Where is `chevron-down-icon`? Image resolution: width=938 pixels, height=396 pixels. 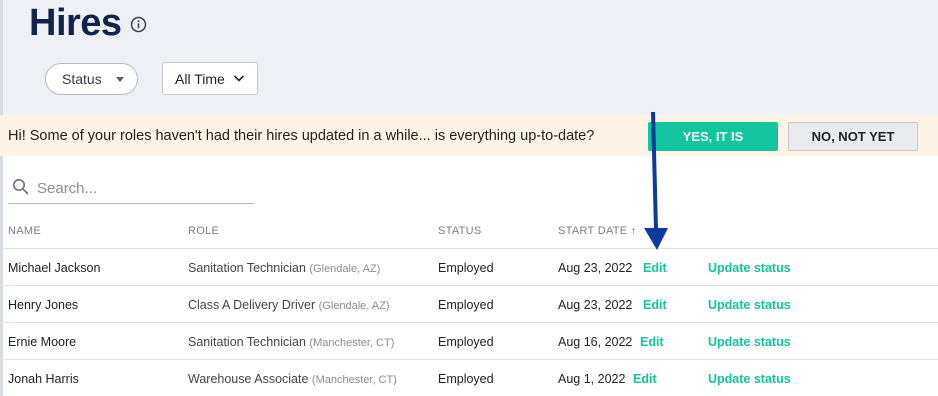 chevron-down-icon is located at coordinates (239, 78).